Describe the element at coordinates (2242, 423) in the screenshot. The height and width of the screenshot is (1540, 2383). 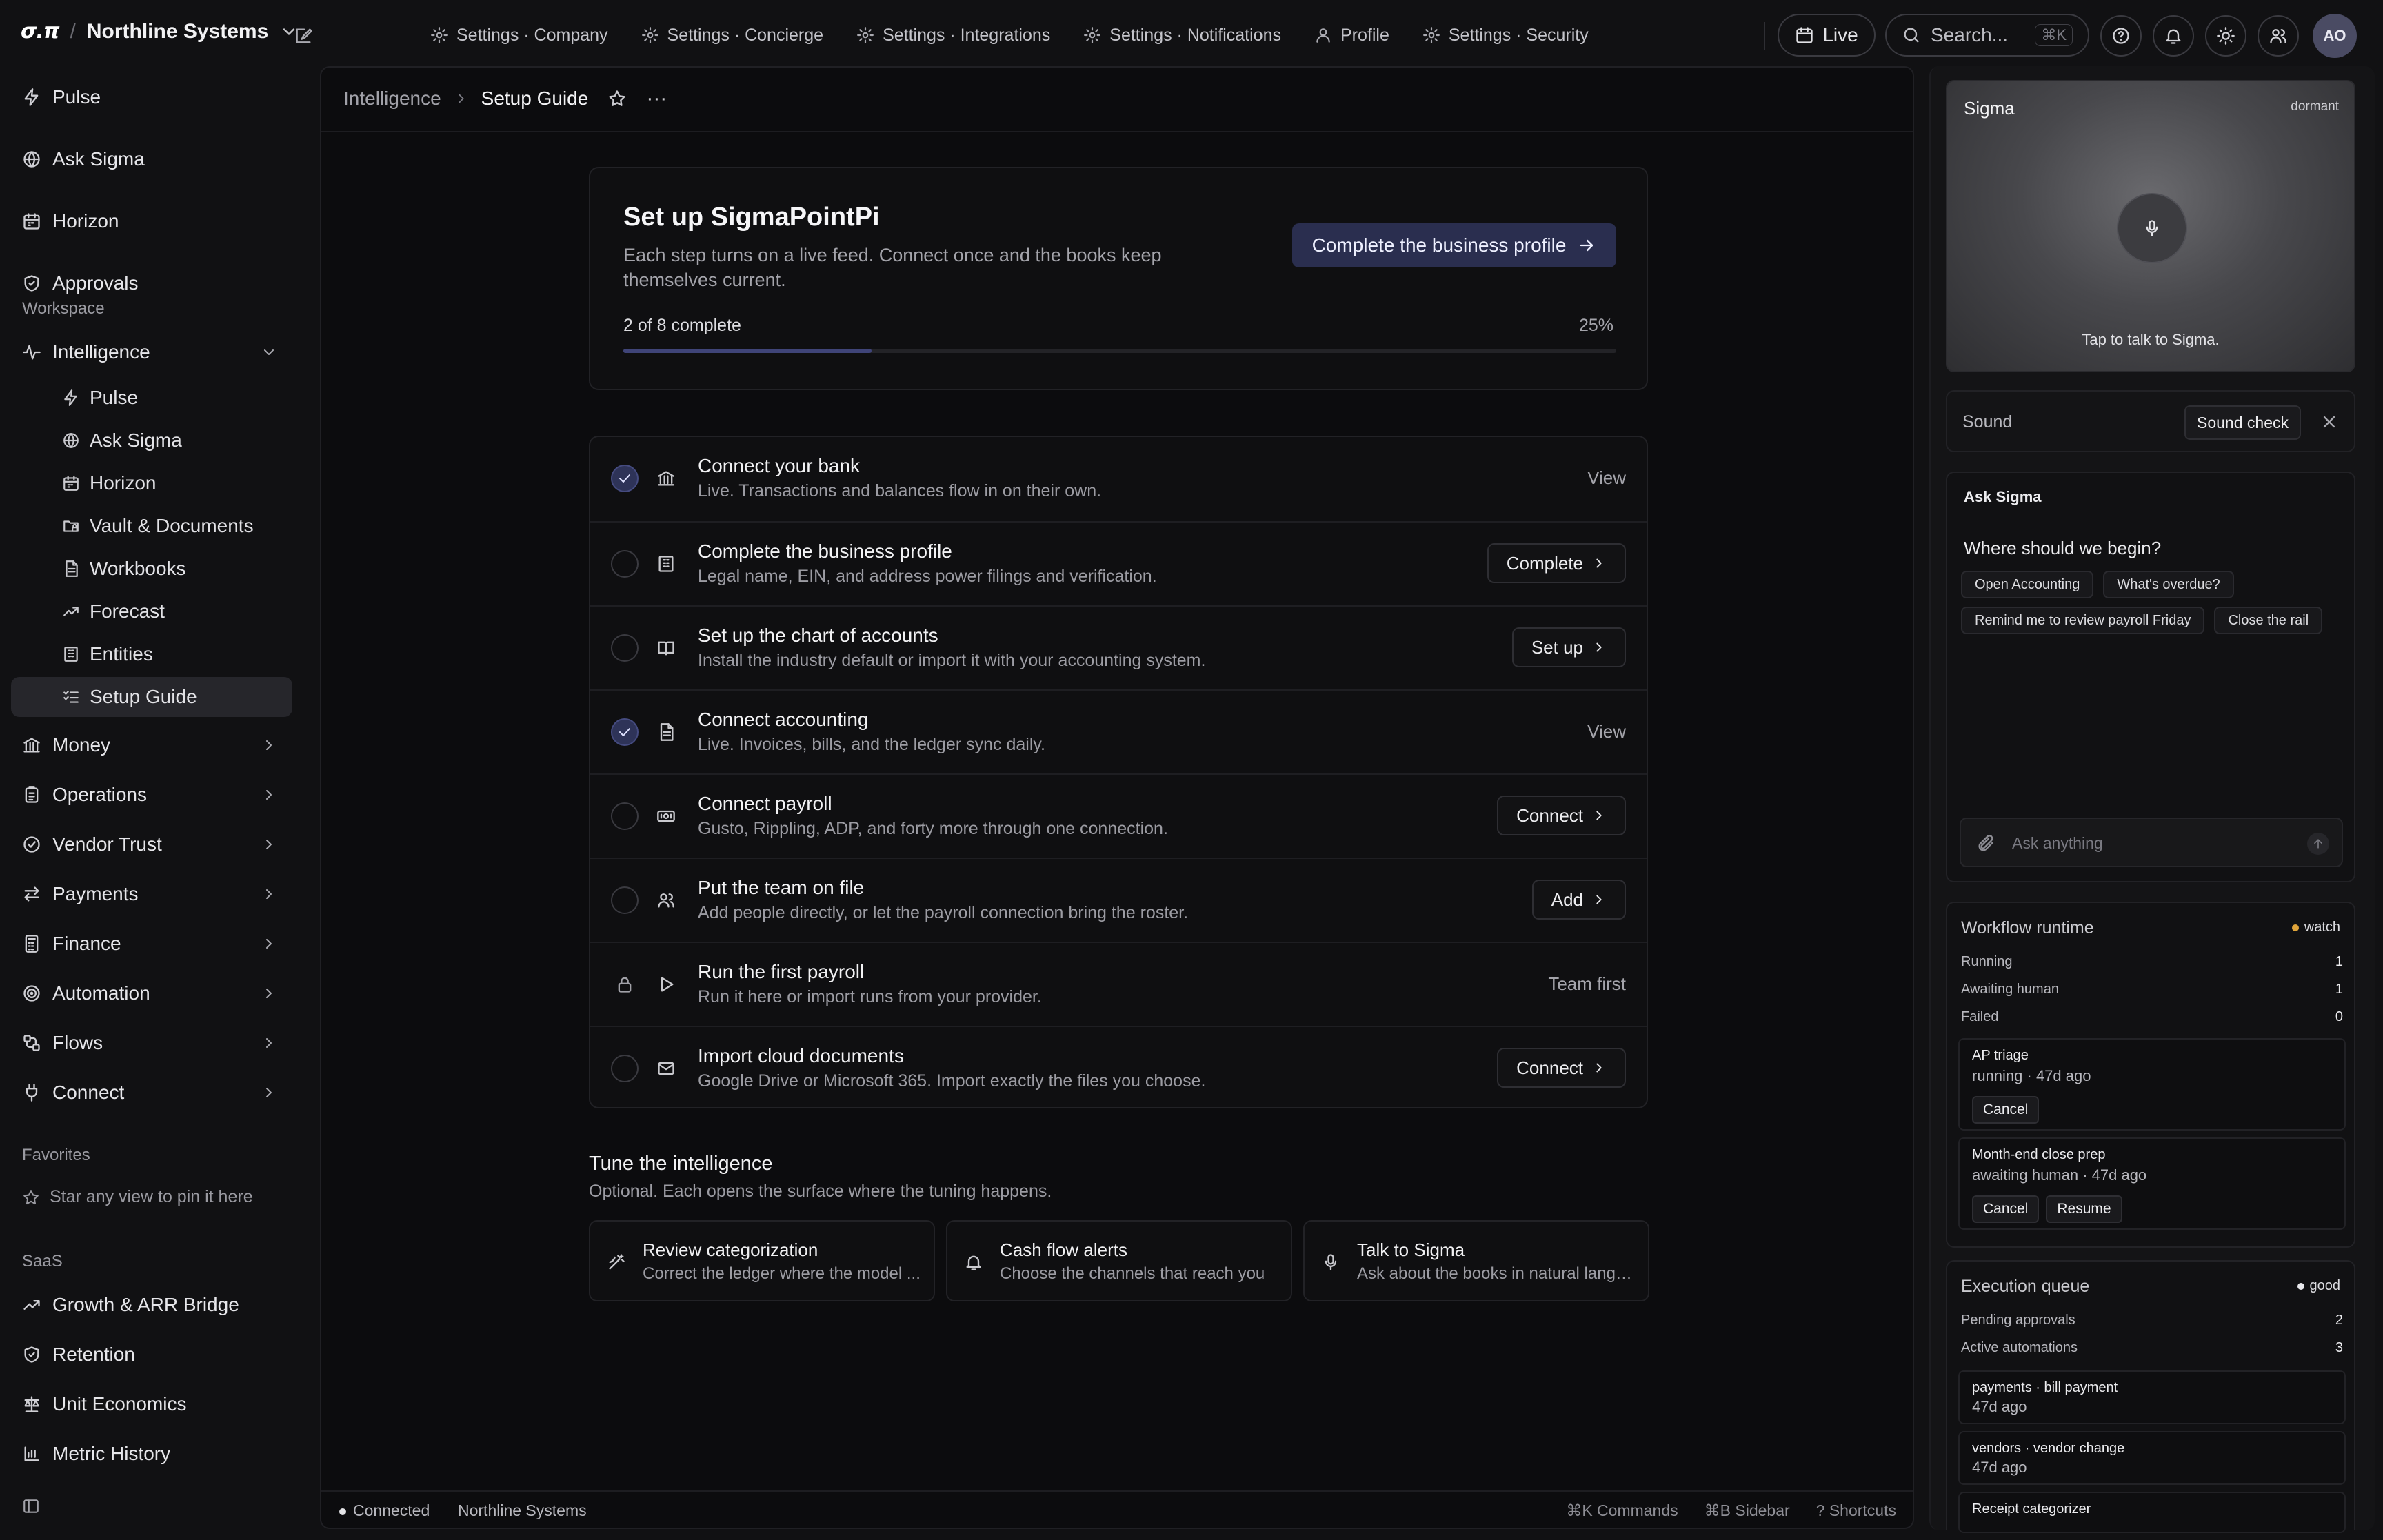
I see `sound-check-button: Sound check` at that location.